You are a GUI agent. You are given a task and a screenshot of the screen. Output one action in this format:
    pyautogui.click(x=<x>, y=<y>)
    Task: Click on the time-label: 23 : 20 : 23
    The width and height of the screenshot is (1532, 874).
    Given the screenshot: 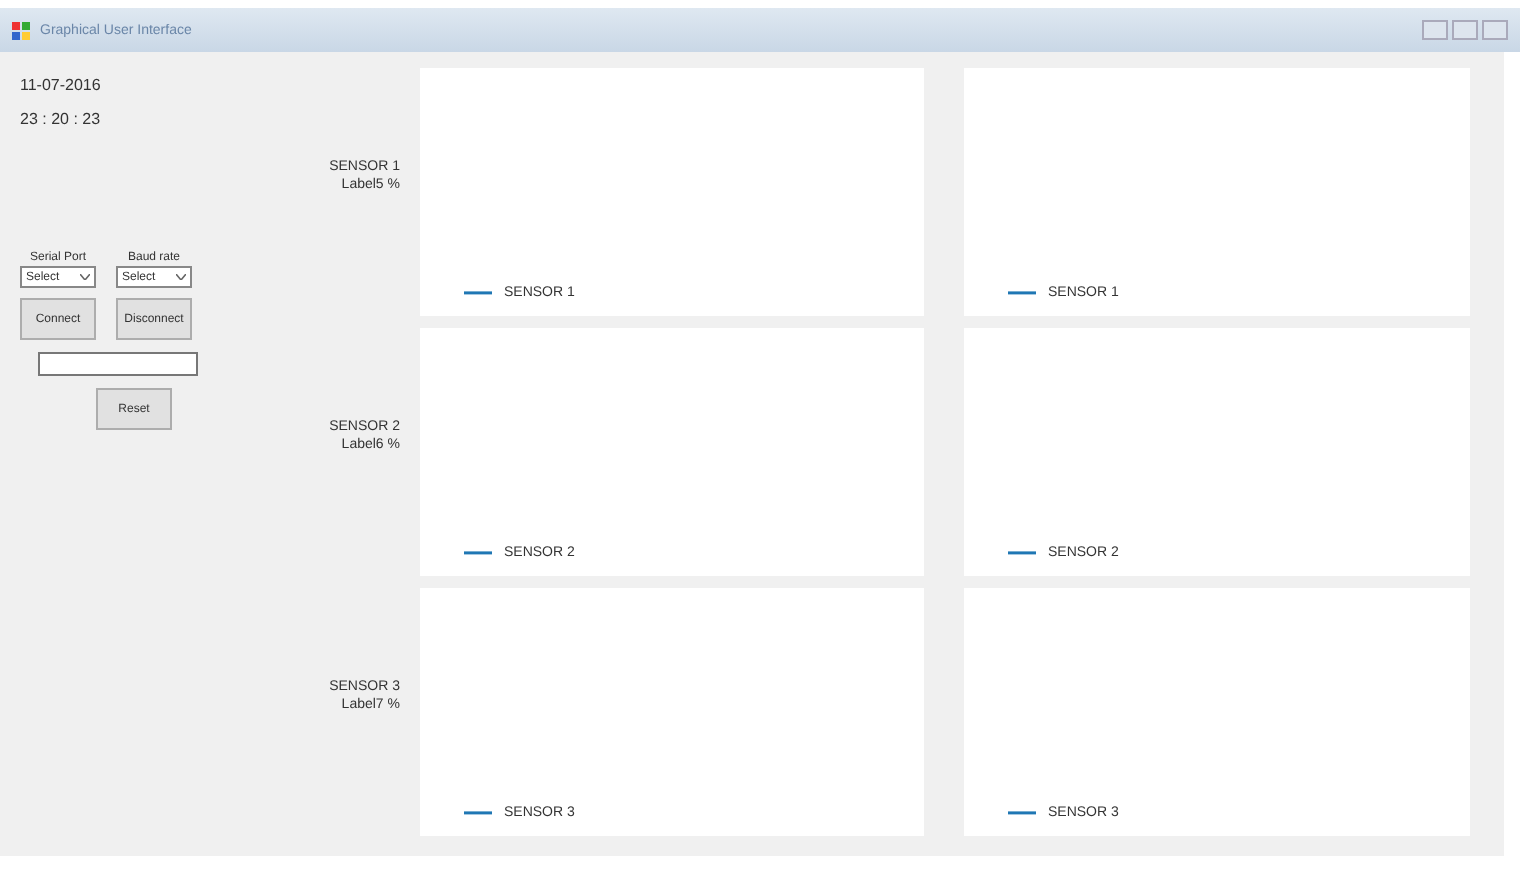 What is the action you would take?
    pyautogui.click(x=61, y=119)
    